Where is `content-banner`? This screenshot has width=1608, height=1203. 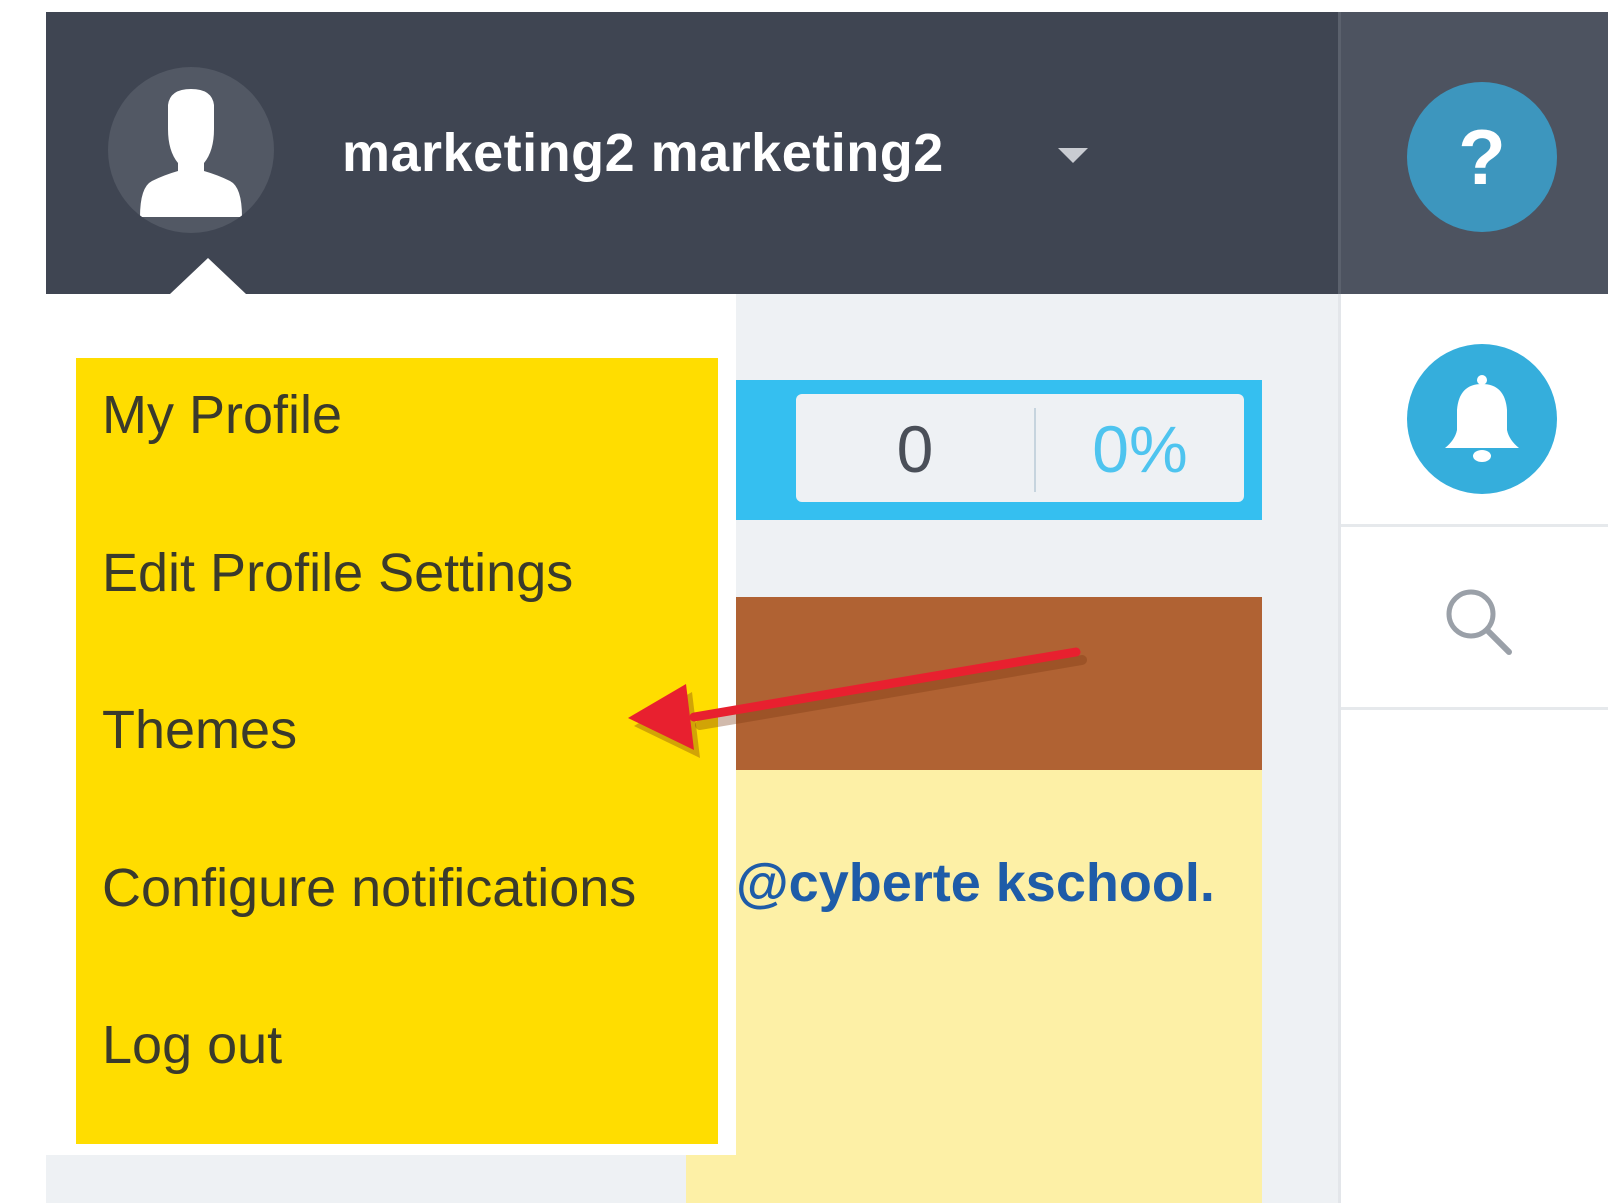
content-banner is located at coordinates (999, 683).